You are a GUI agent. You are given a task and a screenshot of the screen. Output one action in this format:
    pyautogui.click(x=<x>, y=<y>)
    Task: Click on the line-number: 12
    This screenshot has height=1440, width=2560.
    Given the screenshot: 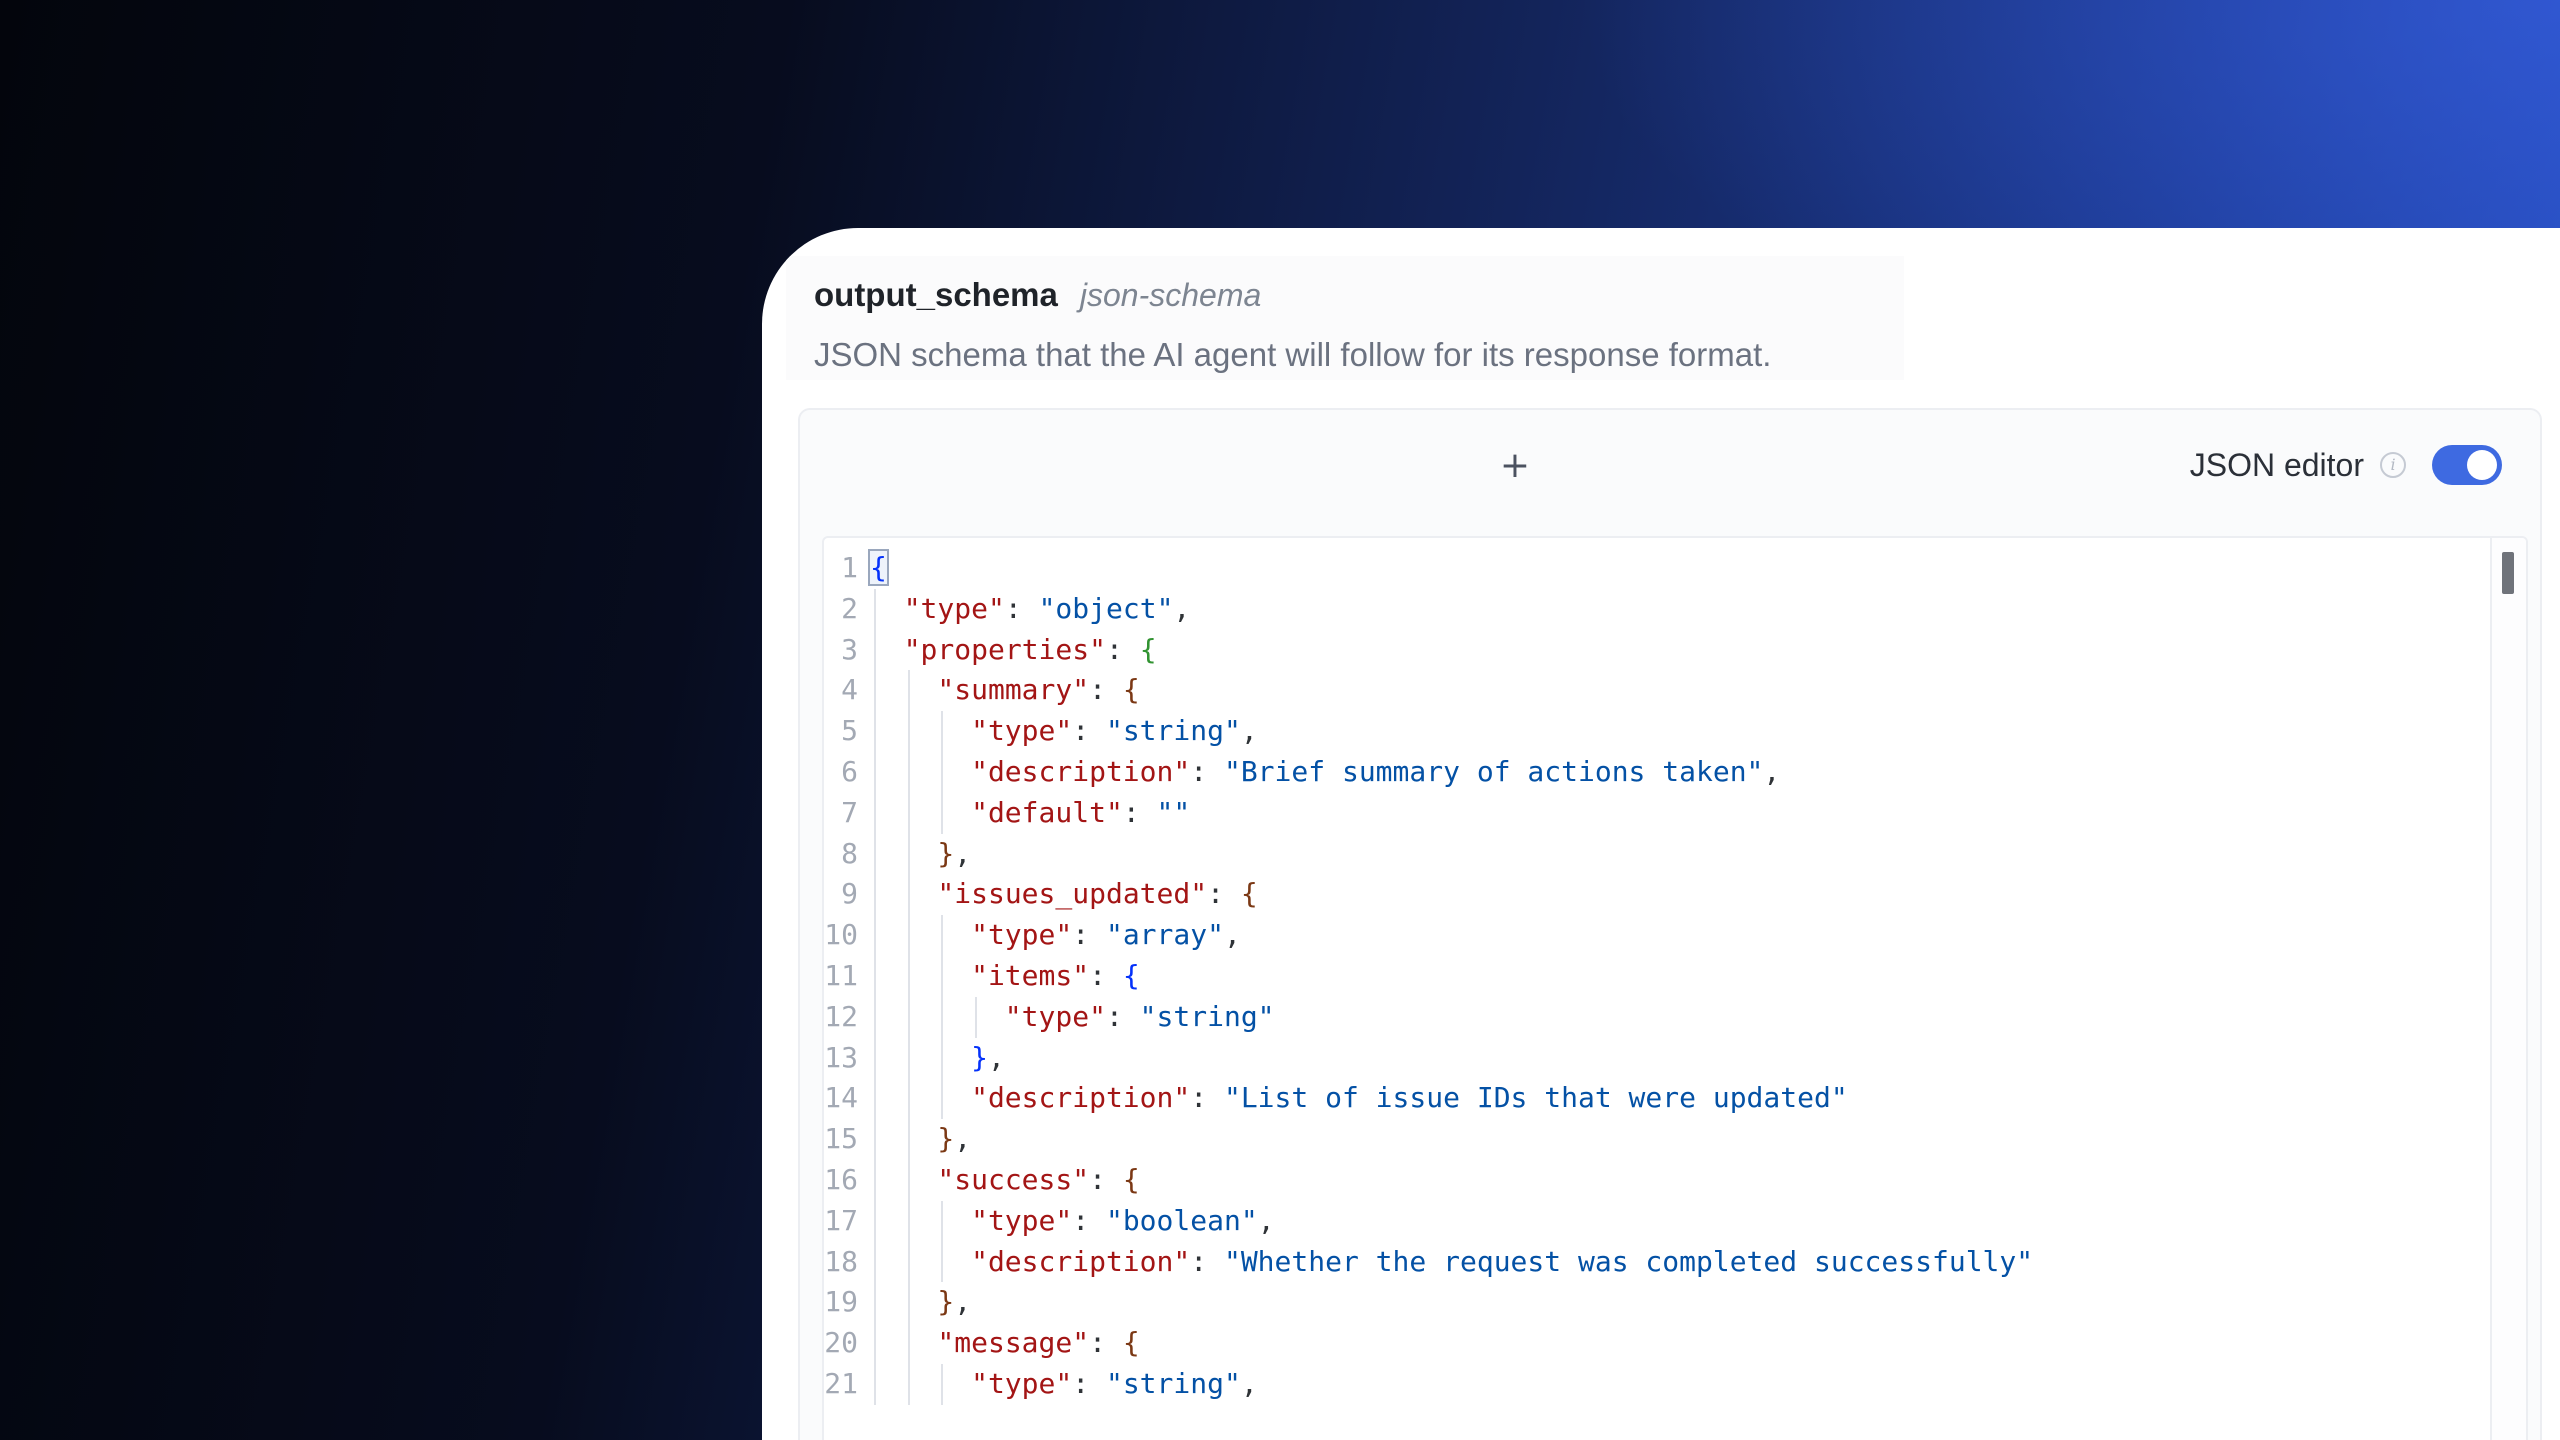 What is the action you would take?
    pyautogui.click(x=841, y=1016)
    